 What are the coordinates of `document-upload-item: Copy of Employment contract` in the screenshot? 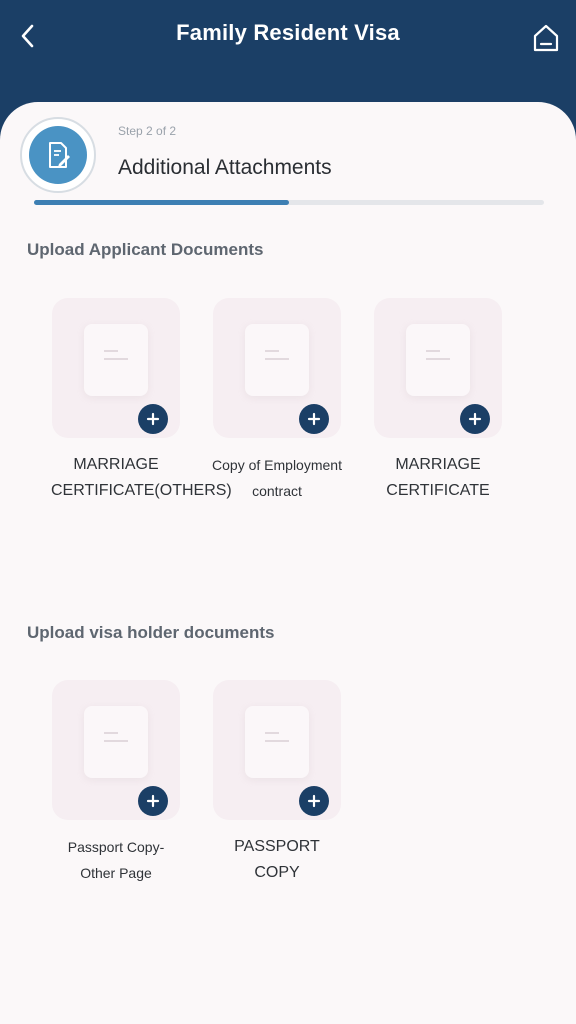 It's located at (277, 401).